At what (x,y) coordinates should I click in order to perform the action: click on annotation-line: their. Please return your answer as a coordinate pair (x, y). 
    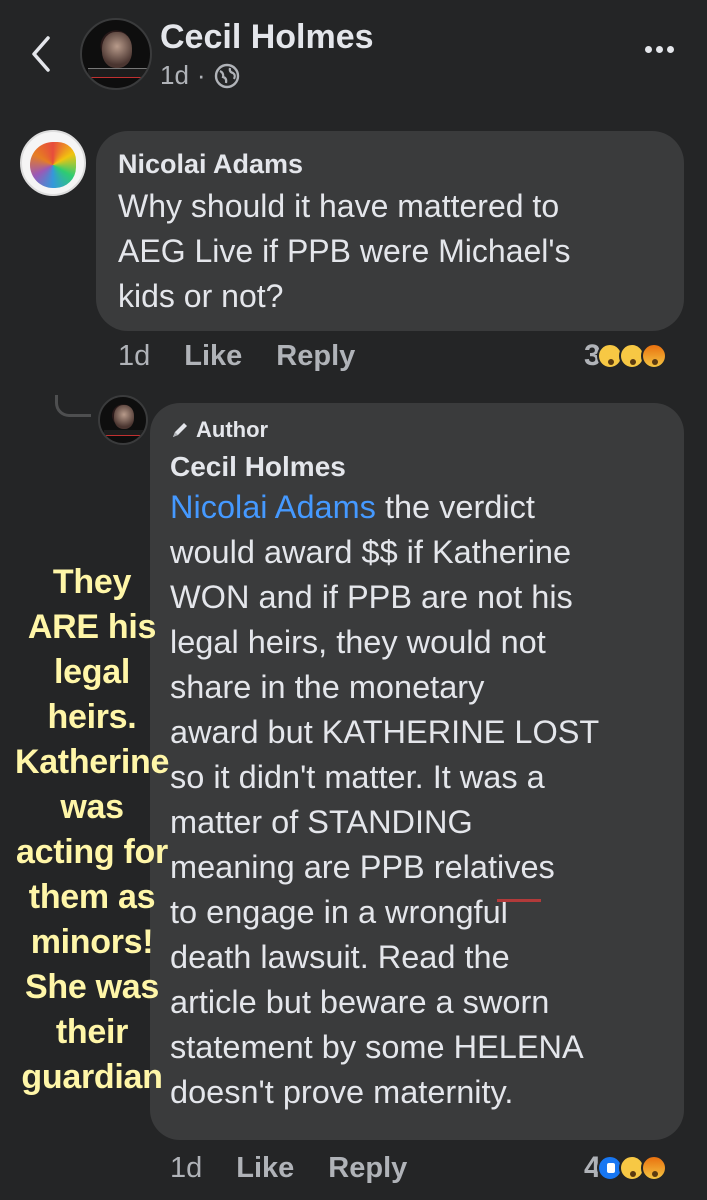
    Looking at the image, I should click on (92, 1032).